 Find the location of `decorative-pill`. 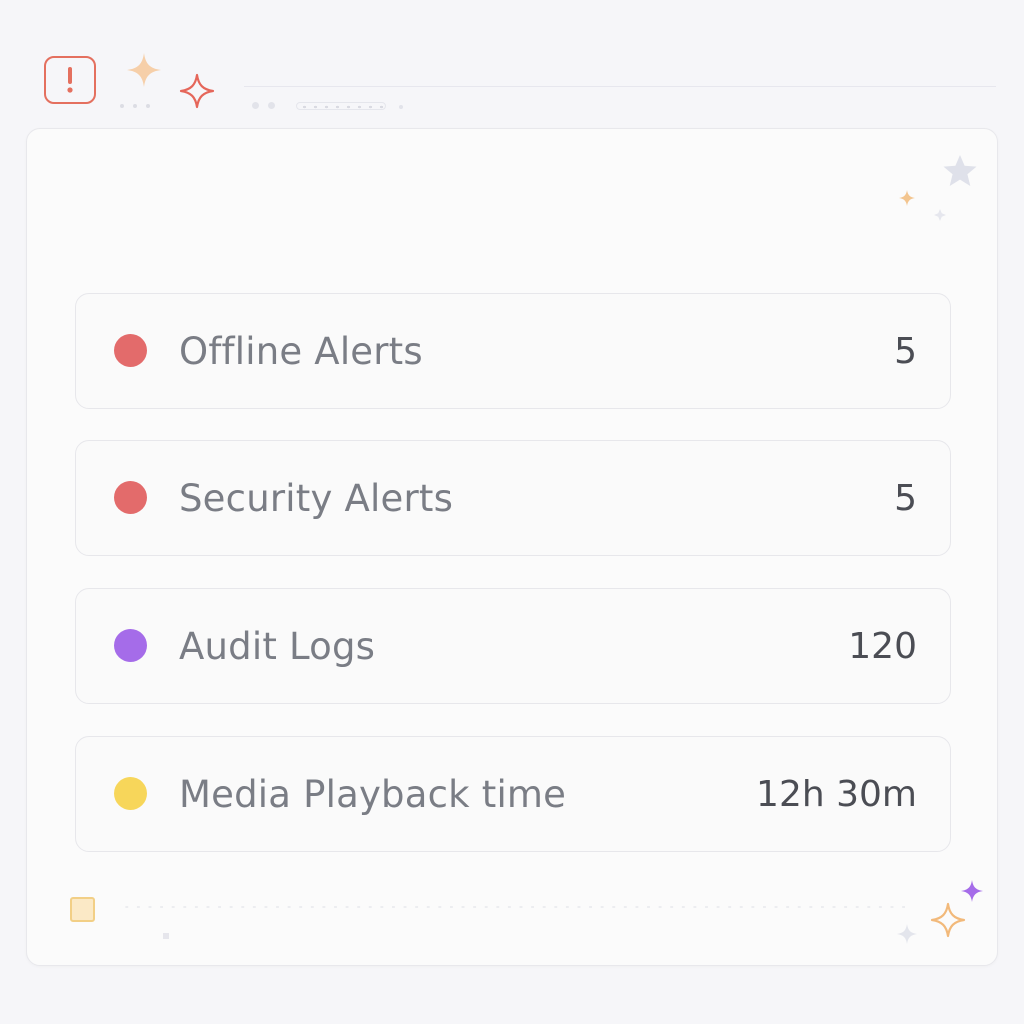

decorative-pill is located at coordinates (341, 106).